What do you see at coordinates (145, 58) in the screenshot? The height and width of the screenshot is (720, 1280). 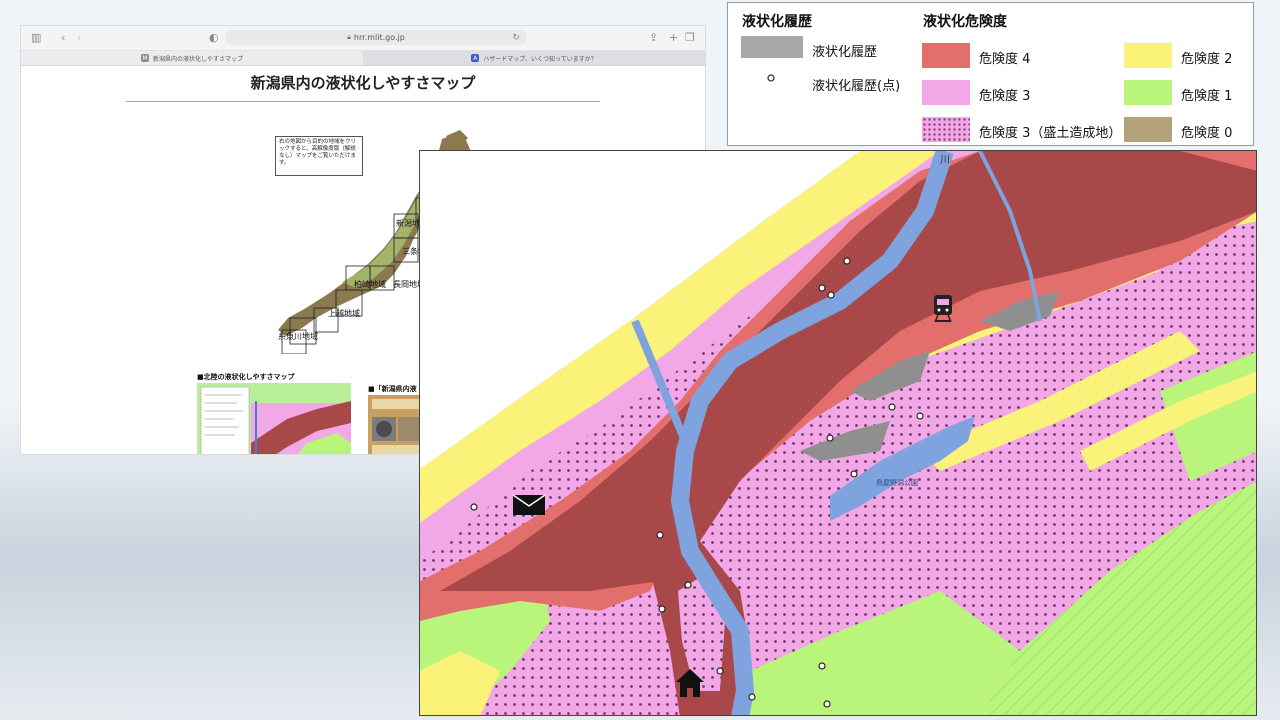 I see `tab-favicon: M` at bounding box center [145, 58].